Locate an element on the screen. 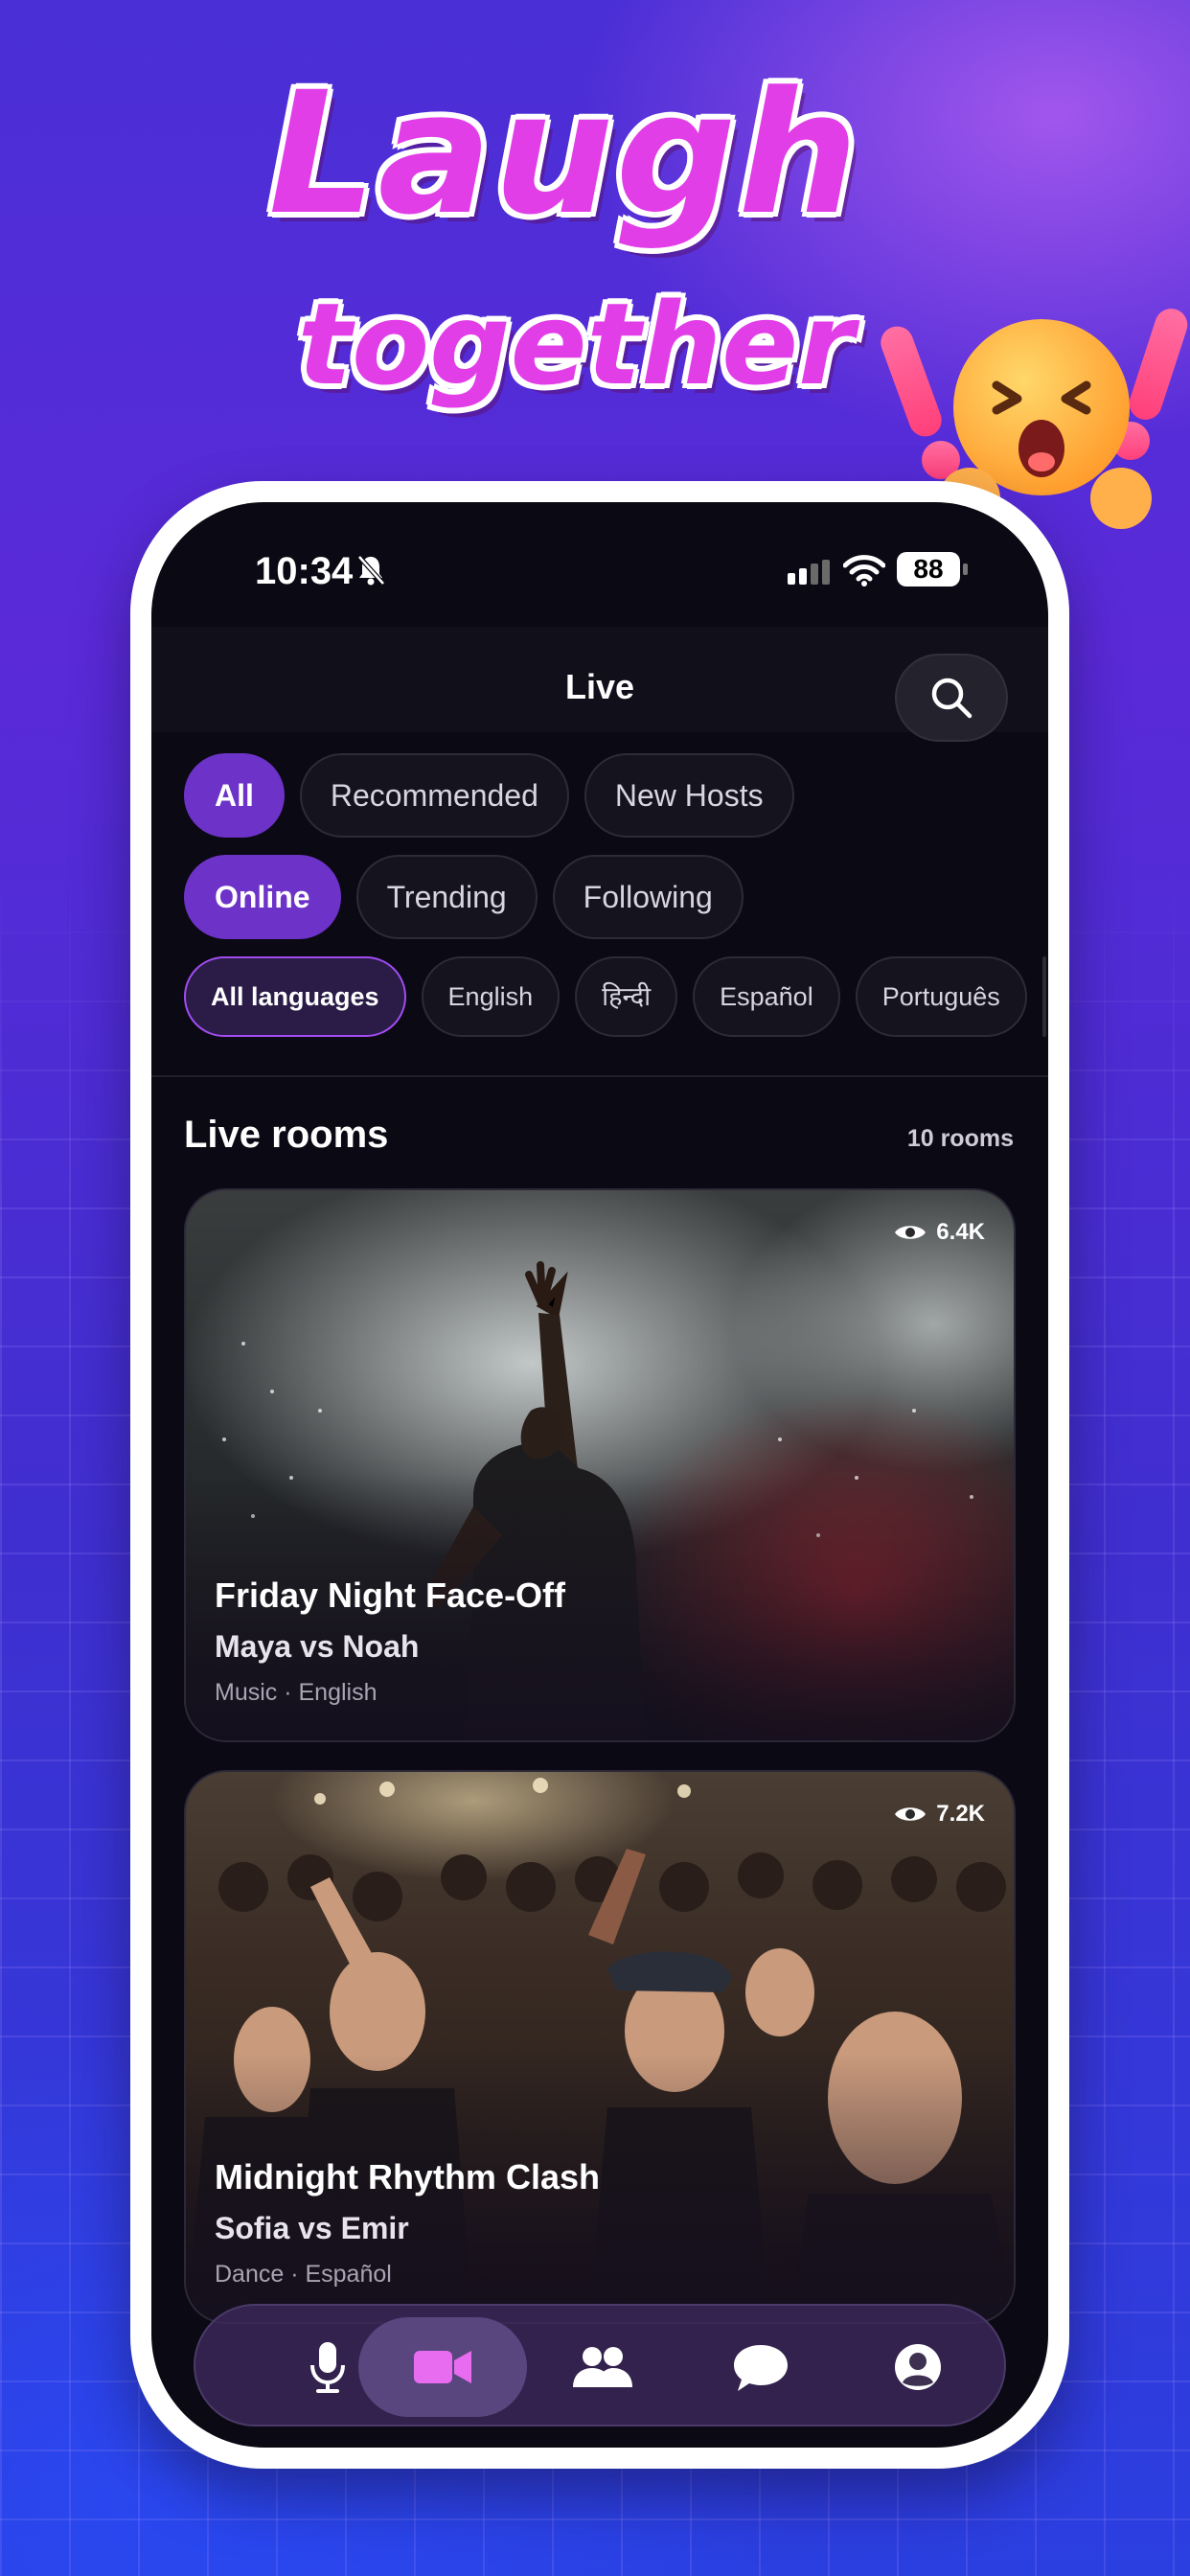  status-chip-row: Online Trending Following is located at coordinates (615, 897).